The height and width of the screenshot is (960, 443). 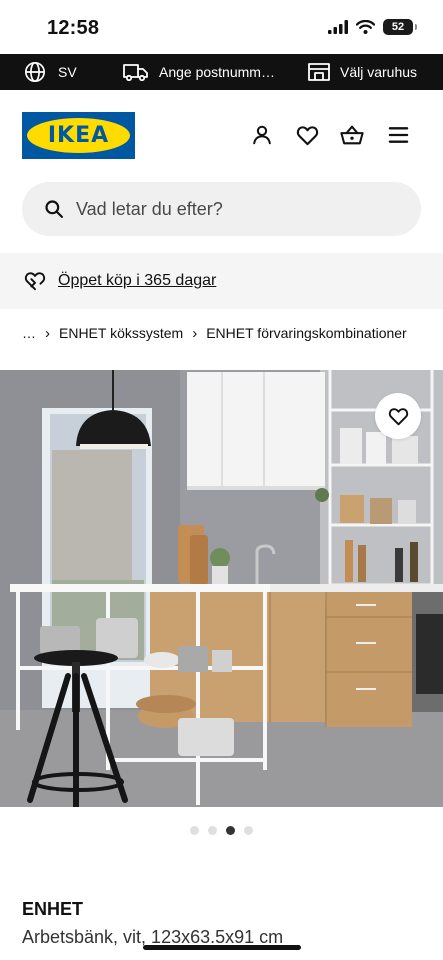 I want to click on status-icons: 52, so click(x=372, y=27).